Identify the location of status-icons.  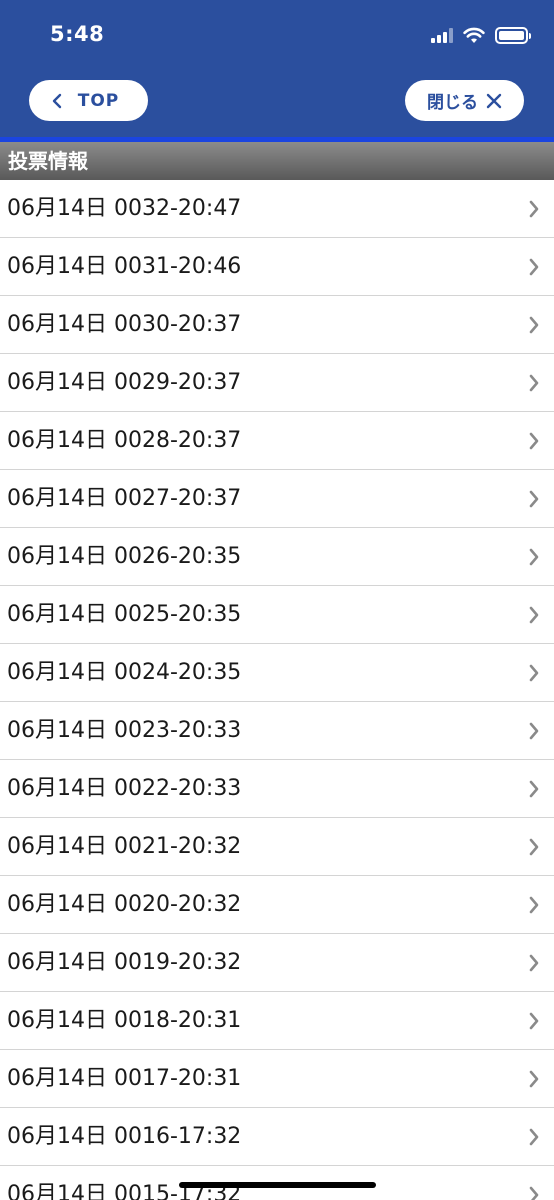
(481, 35).